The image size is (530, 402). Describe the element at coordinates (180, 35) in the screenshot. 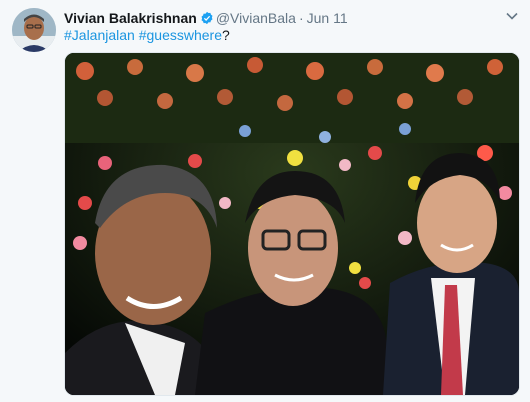

I see `hashtag-guesswhere: #guesswhere` at that location.